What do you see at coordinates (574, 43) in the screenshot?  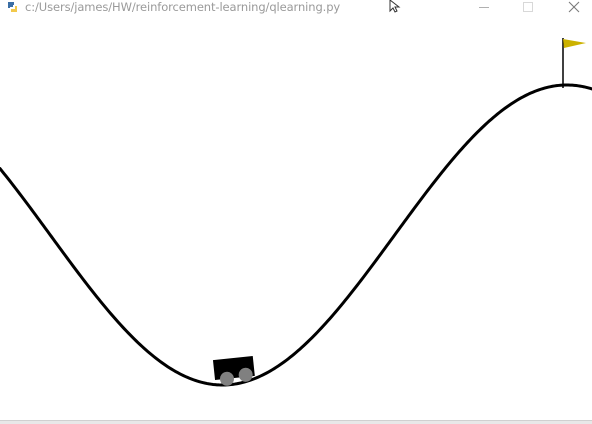 I see `flag-icon` at bounding box center [574, 43].